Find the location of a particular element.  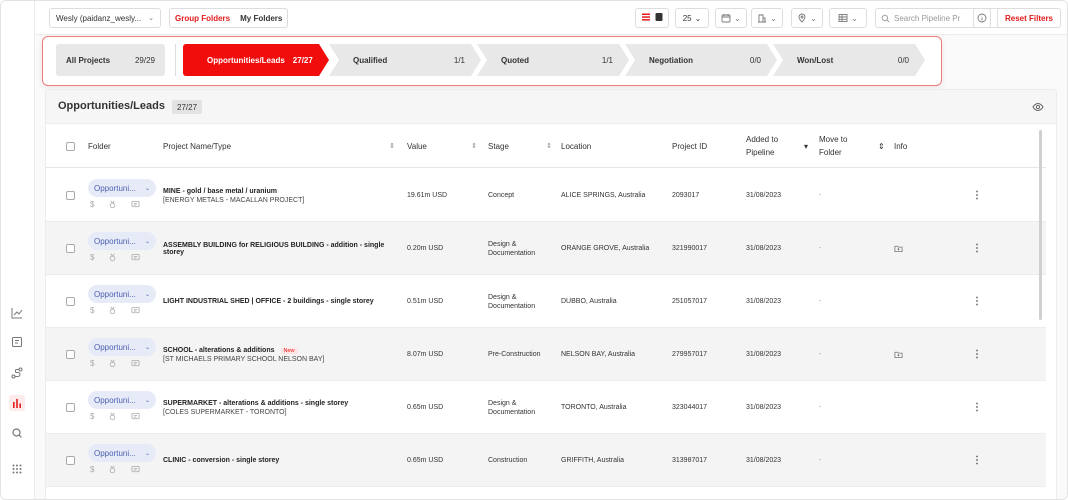

project-subtitle: [ENERGY METALS - MACALLAN PROJECT] is located at coordinates (234, 200).